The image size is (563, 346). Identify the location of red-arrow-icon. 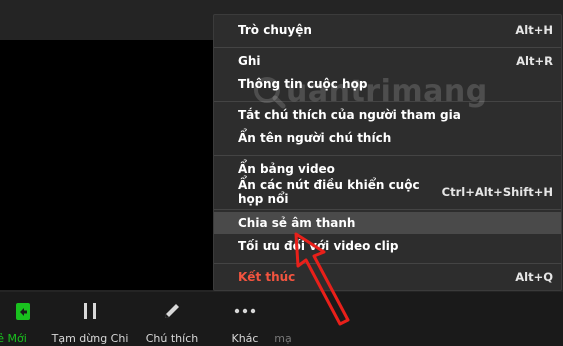
(322, 279).